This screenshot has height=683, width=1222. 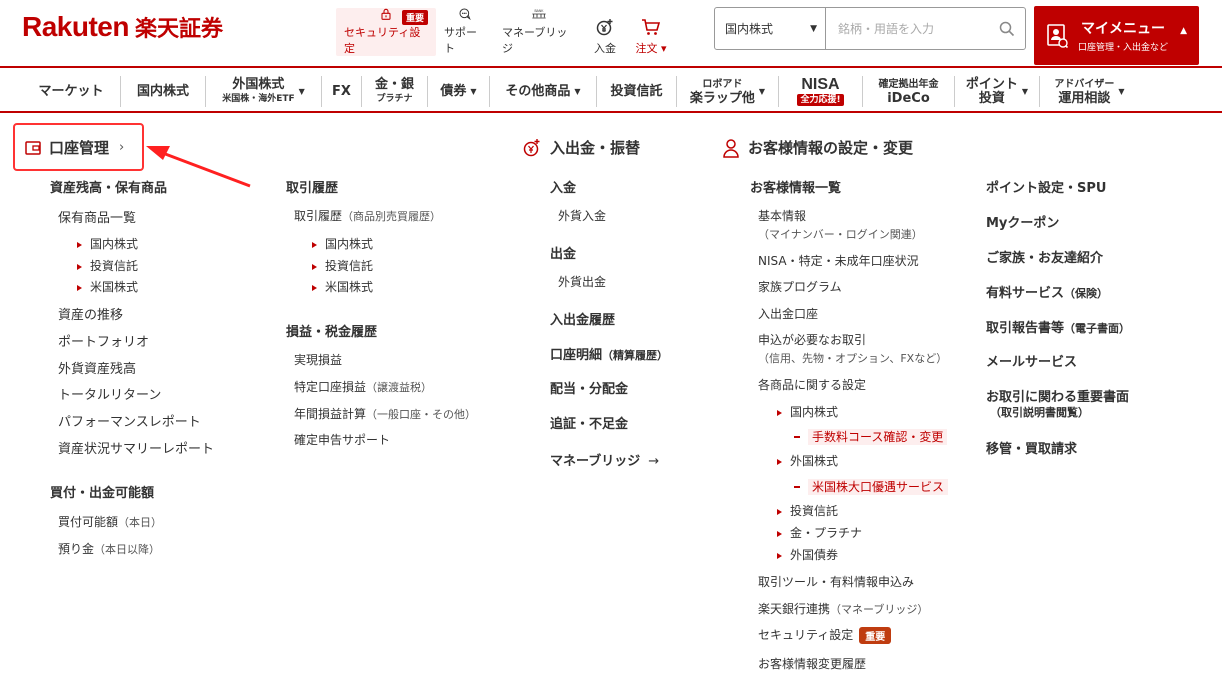 I want to click on support-label: サポート, so click(x=460, y=40).